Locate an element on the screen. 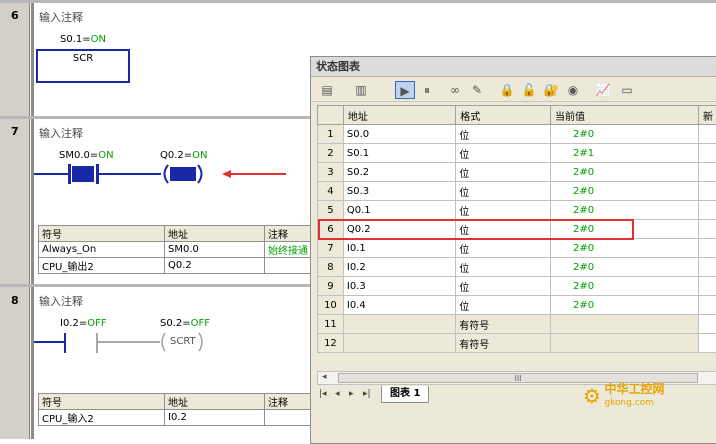 This screenshot has height=444, width=716. trend-view-icon: 📈 is located at coordinates (603, 90).